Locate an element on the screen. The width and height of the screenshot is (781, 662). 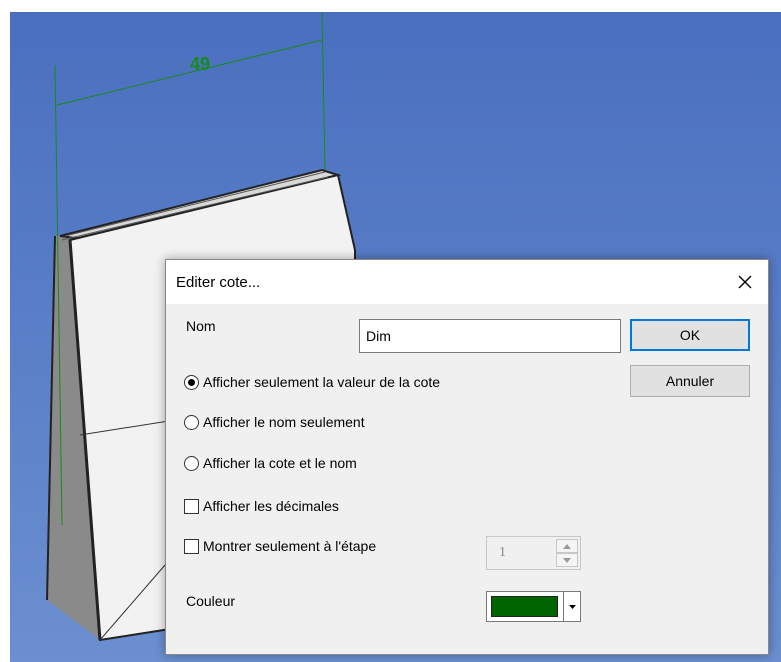
color-picker is located at coordinates (533, 606).